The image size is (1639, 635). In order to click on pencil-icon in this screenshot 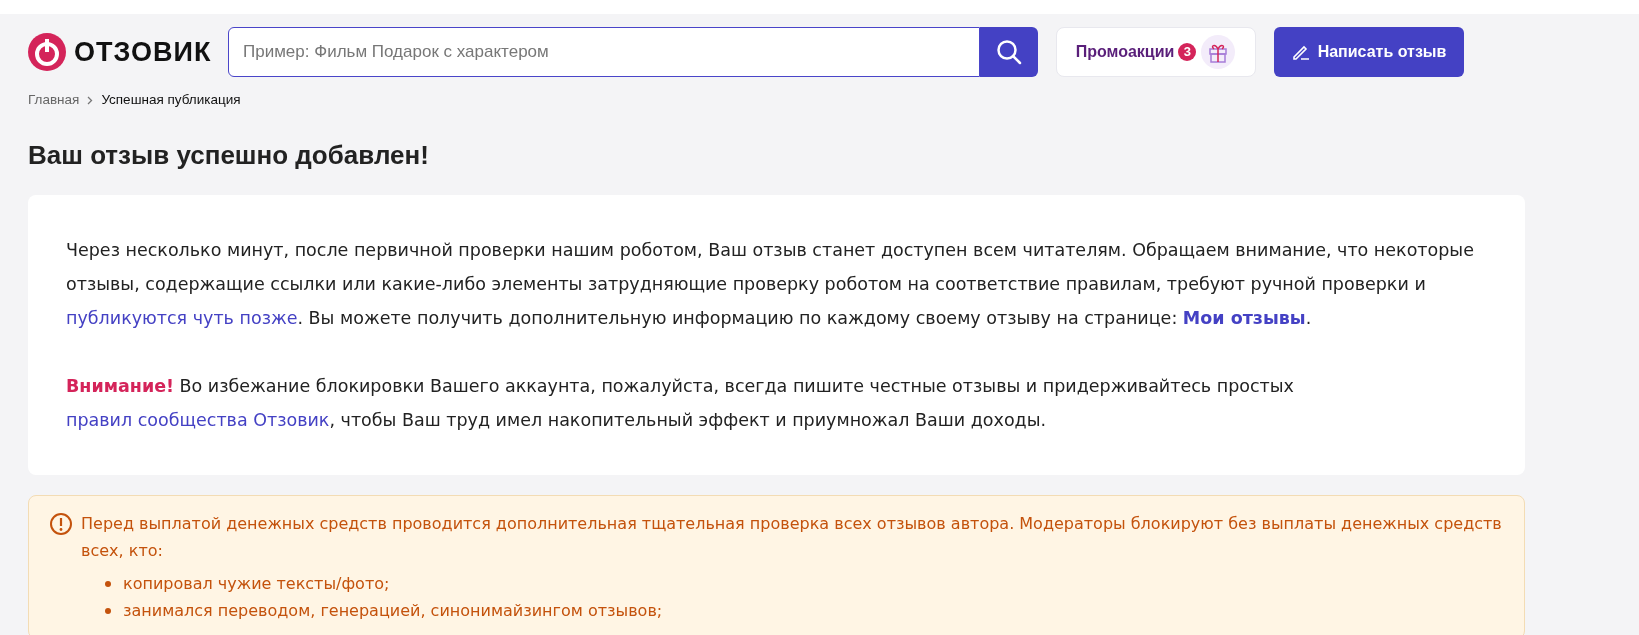, I will do `click(1300, 52)`.